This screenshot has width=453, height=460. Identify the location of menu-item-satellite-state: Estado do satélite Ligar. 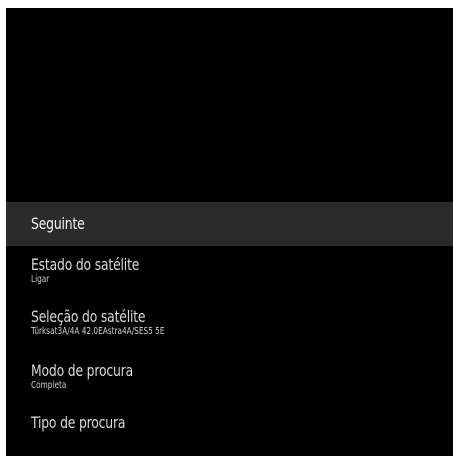
(229, 272).